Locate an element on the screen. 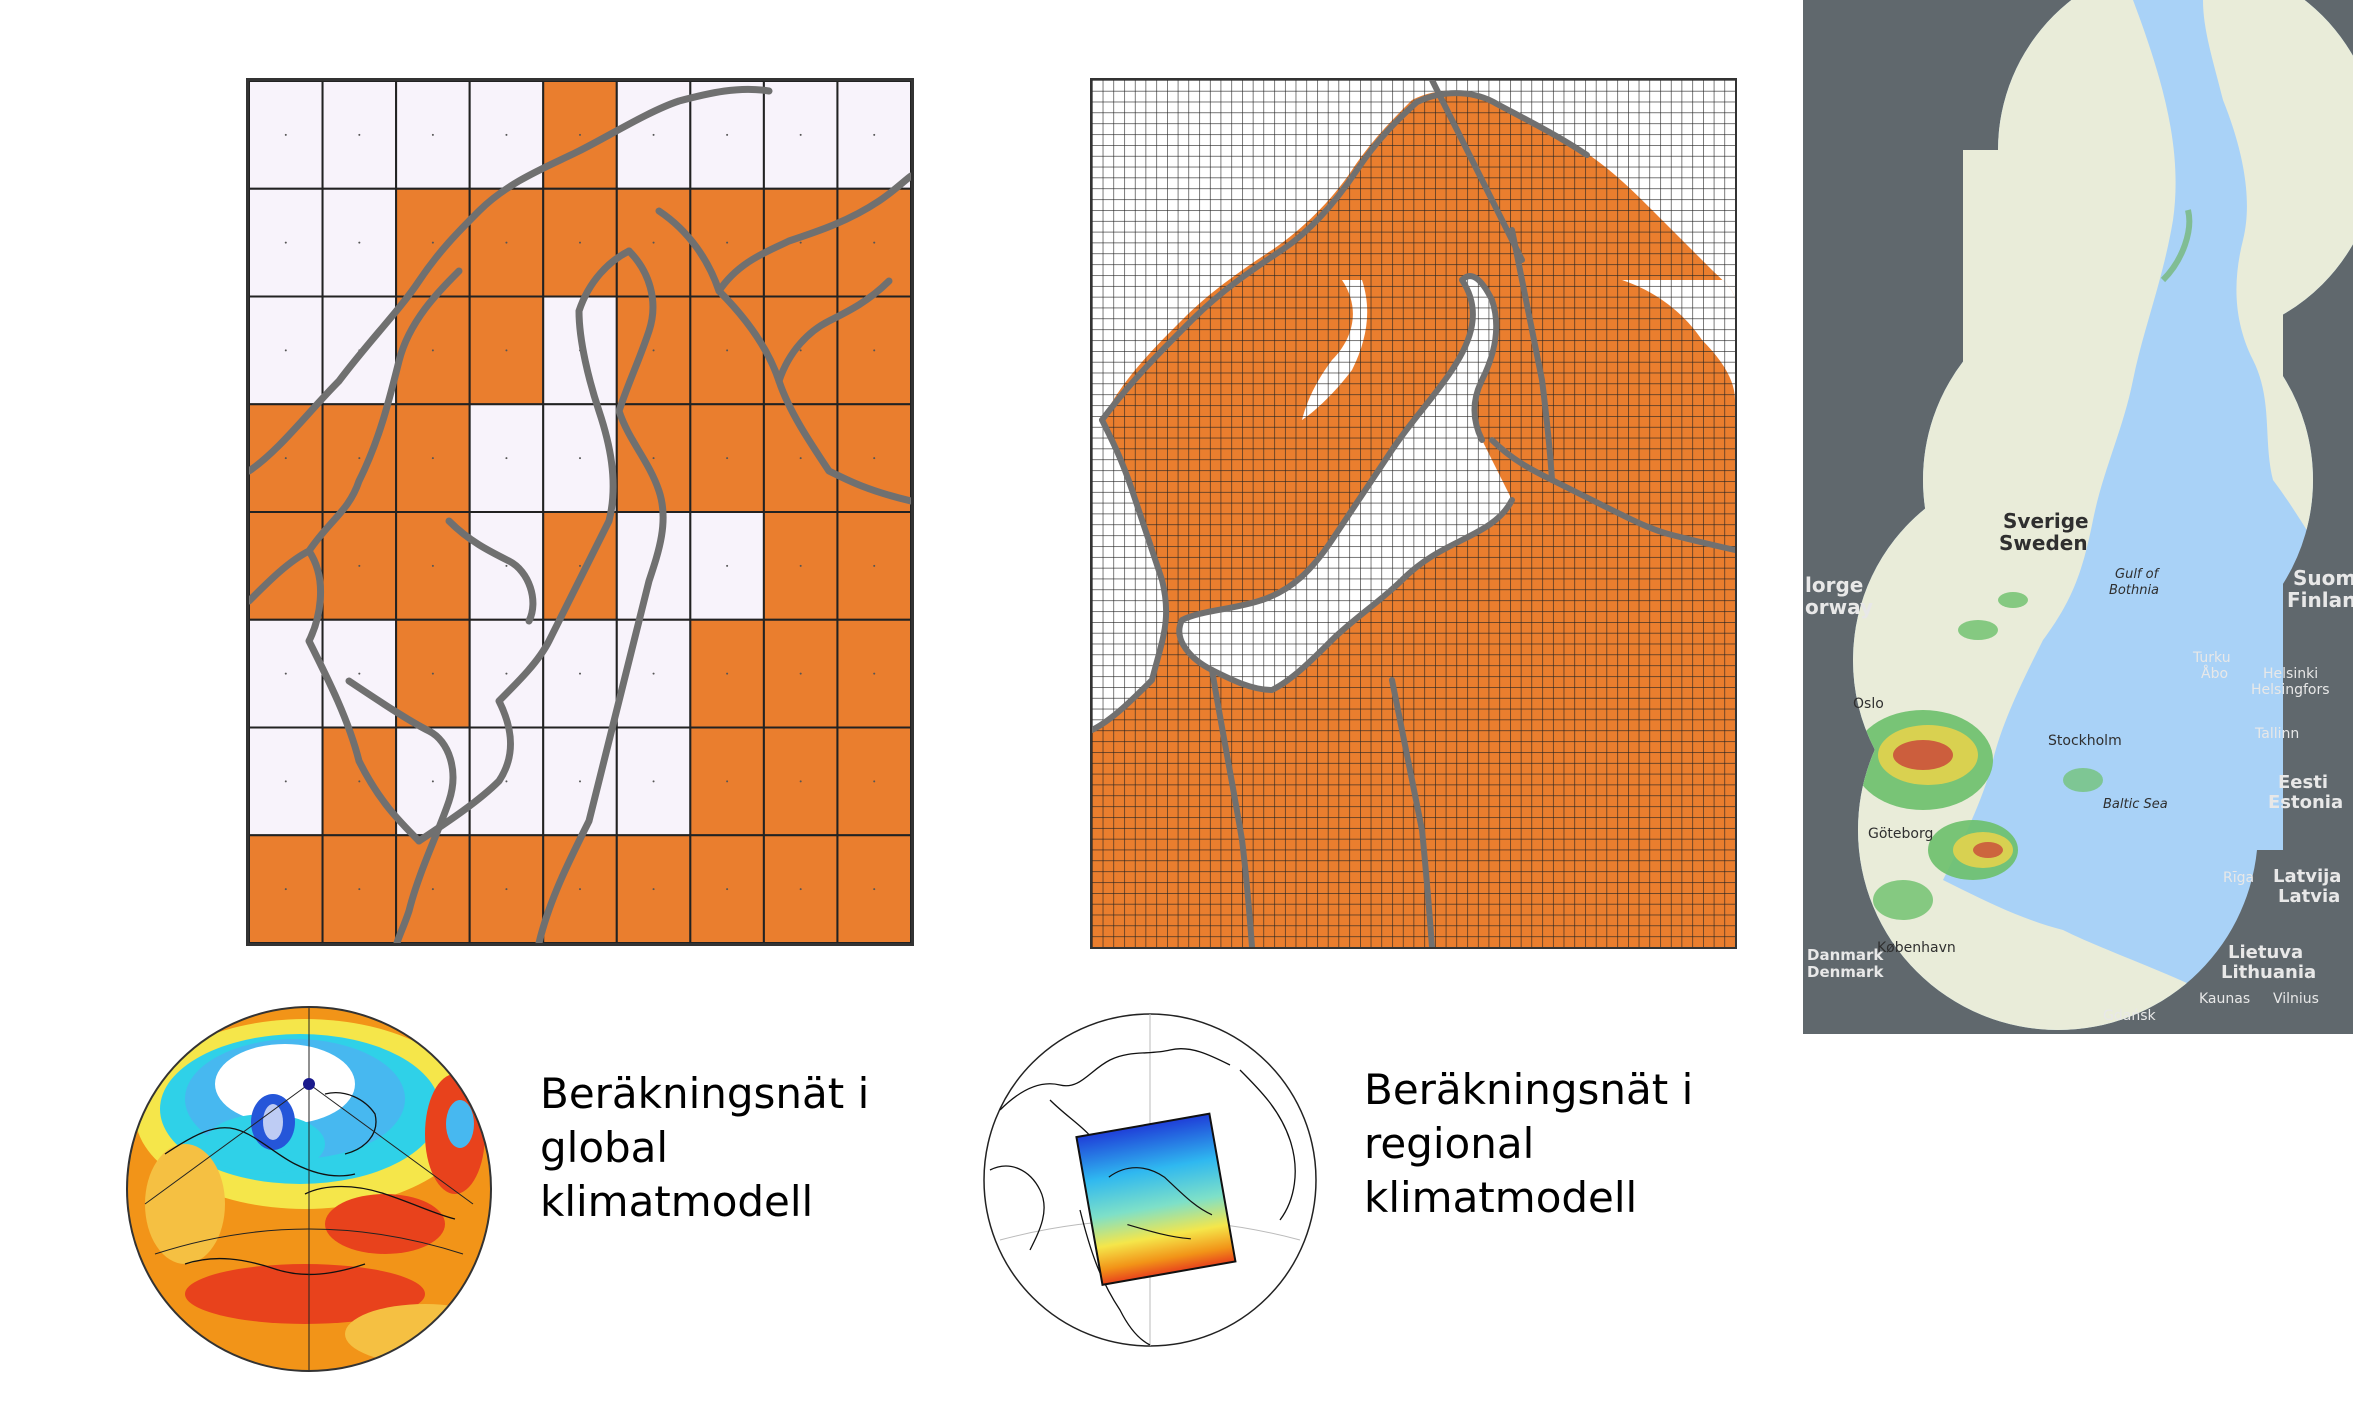  label-riga: Rīga is located at coordinates (2238, 878).